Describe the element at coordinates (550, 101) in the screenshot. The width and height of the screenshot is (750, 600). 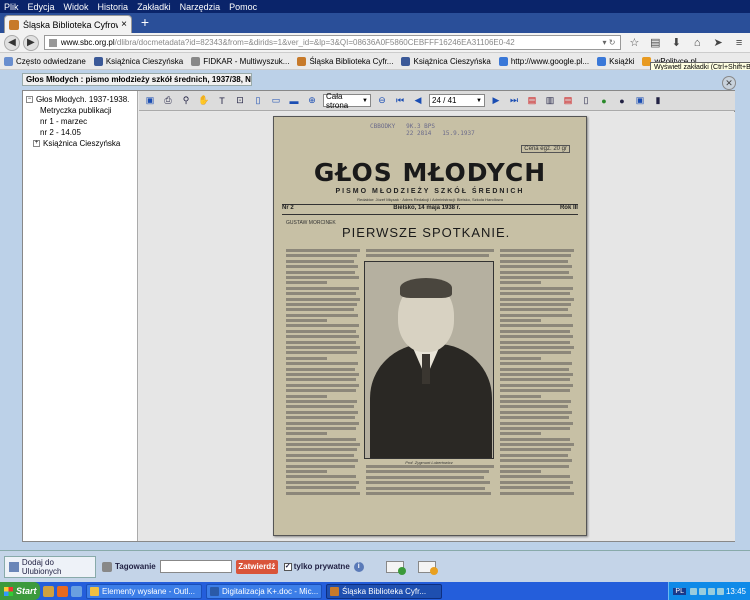
I see `document-icon: ▥` at that location.